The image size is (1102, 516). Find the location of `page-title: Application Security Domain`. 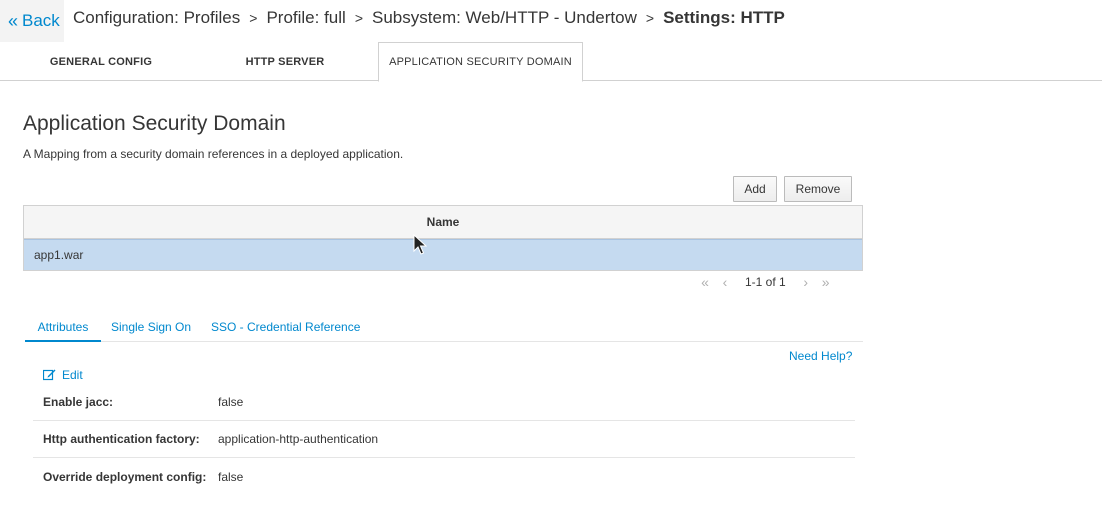

page-title: Application Security Domain is located at coordinates (154, 123).